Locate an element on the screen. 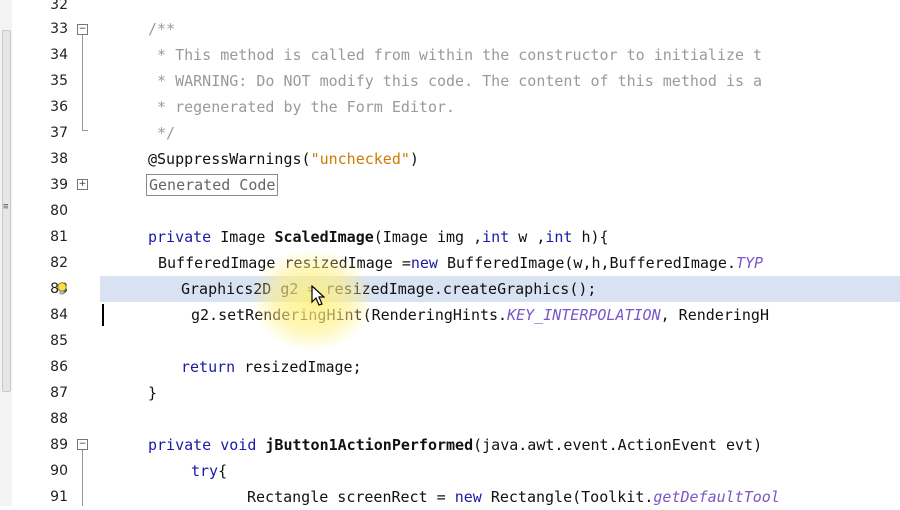 The height and width of the screenshot is (510, 900). line-number: 84 is located at coordinates (59, 315).